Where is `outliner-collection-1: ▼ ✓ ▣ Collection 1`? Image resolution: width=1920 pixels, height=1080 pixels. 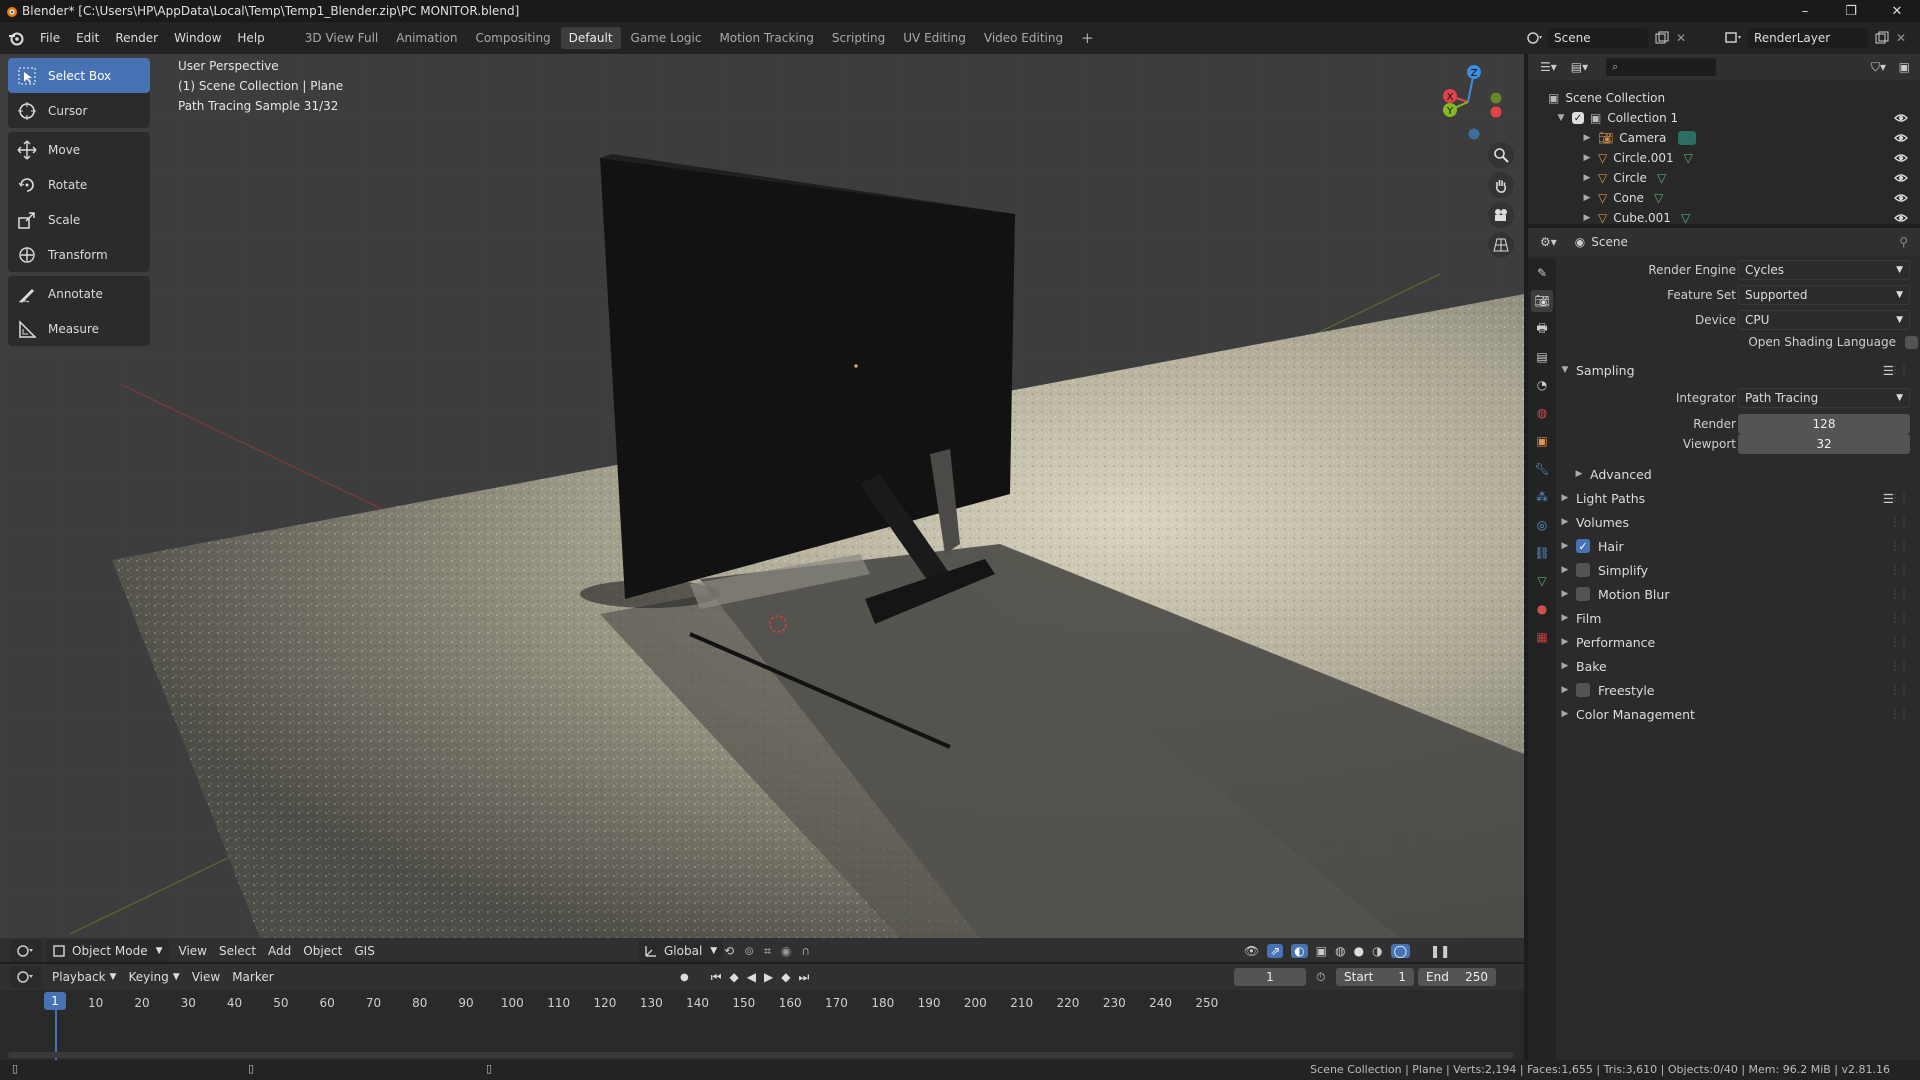 outliner-collection-1: ▼ ✓ ▣ Collection 1 is located at coordinates (1616, 118).